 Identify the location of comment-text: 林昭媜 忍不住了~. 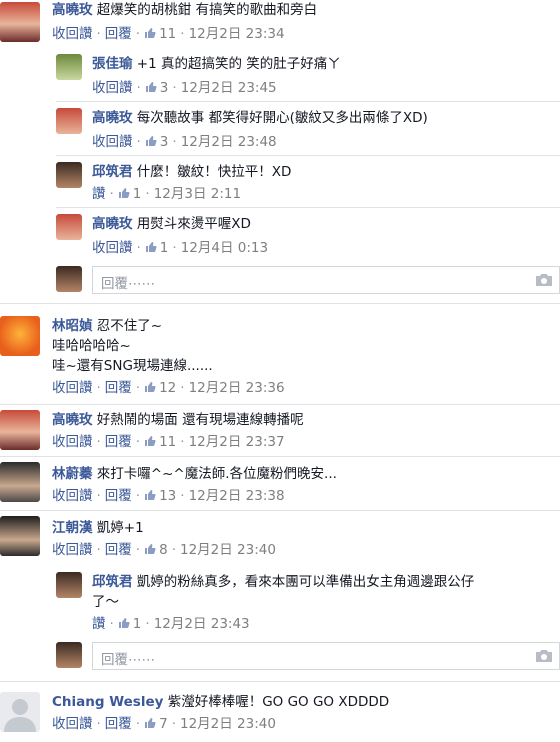
(107, 326).